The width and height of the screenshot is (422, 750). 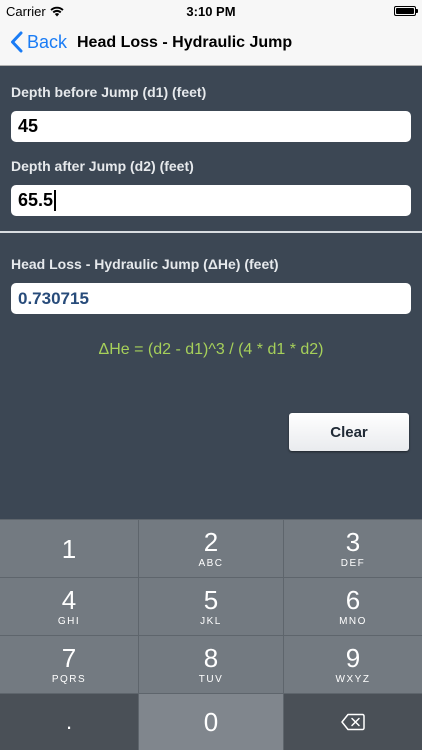 I want to click on key-9: 9 WXYZ, so click(x=353, y=664).